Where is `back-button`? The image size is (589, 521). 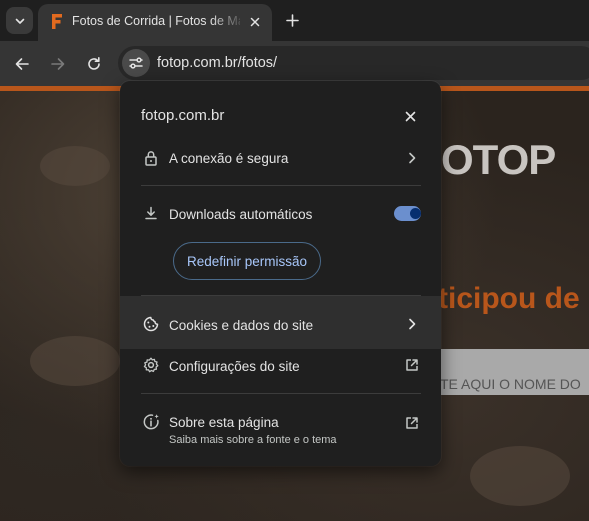 back-button is located at coordinates (22, 64).